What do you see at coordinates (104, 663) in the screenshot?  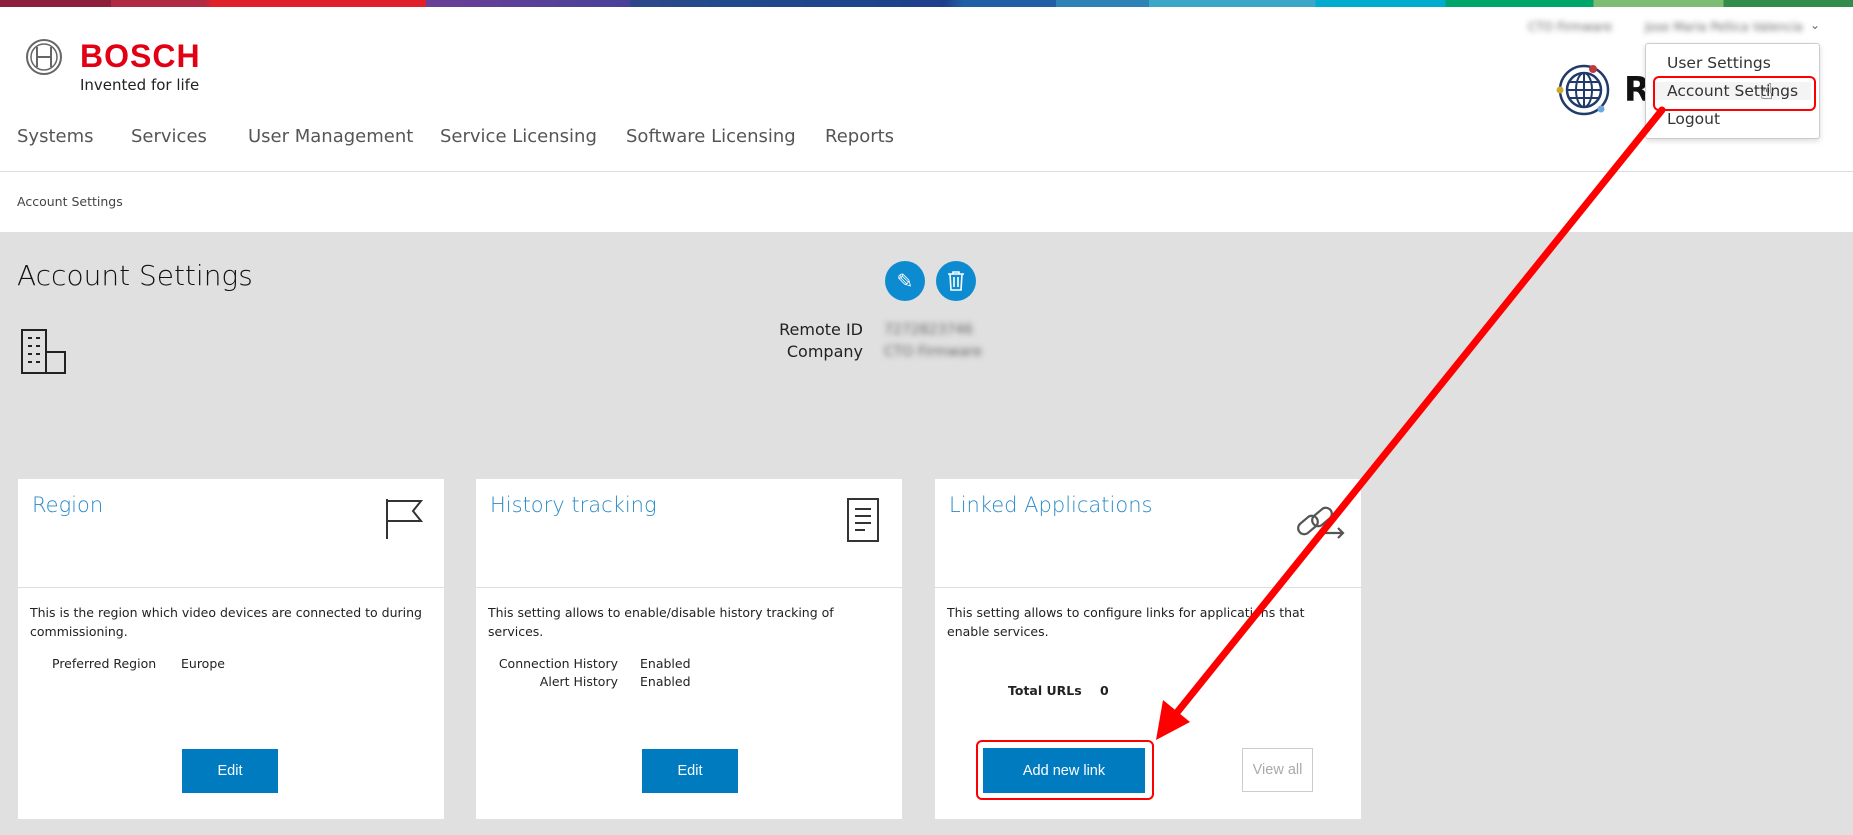 I see `preferred-region-label: Preferred Region` at bounding box center [104, 663].